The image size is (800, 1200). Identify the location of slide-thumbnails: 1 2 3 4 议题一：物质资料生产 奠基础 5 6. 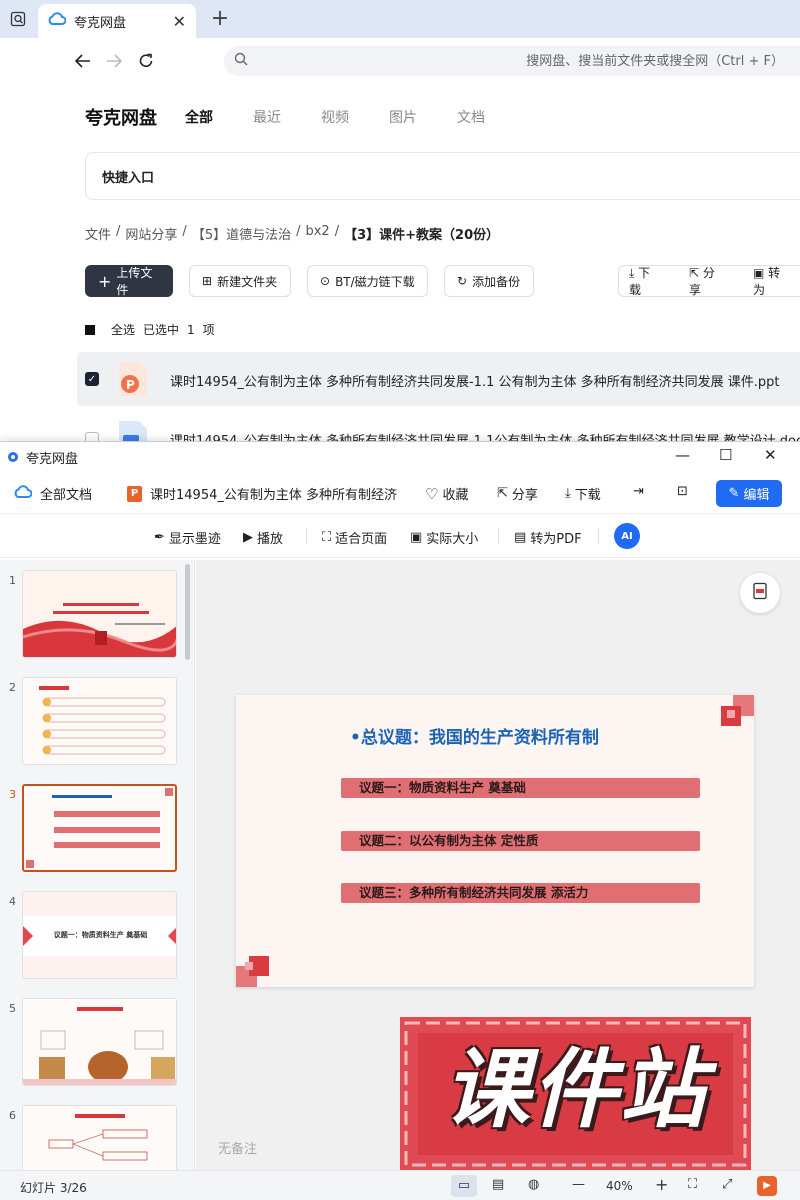
(97, 865).